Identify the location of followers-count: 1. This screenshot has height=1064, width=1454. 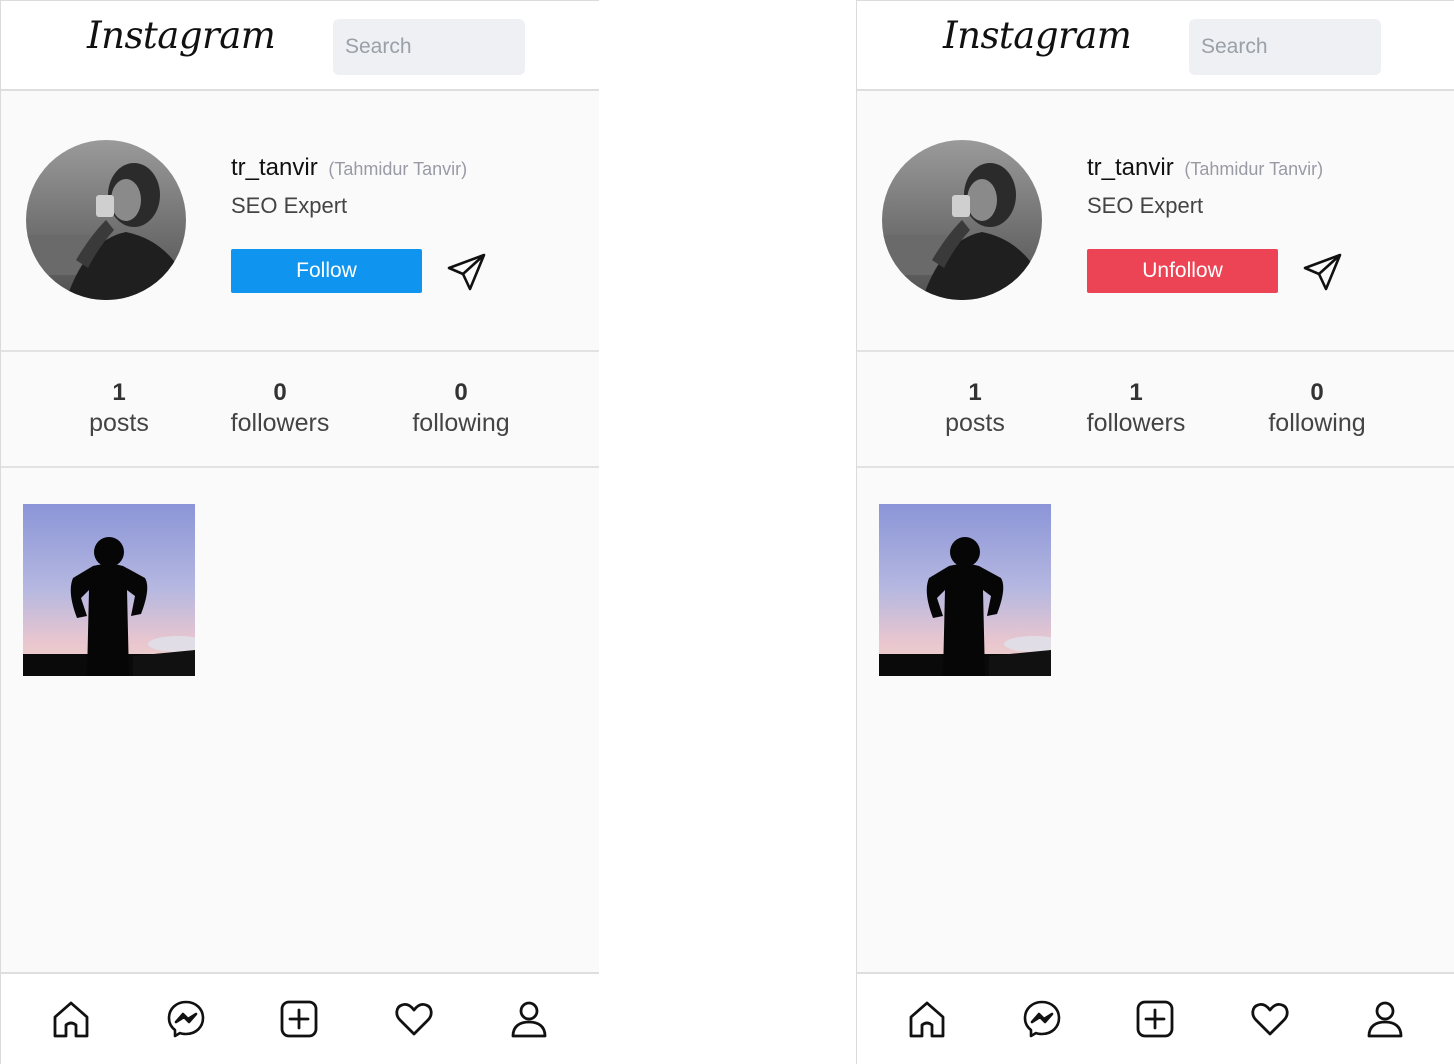
(1136, 392).